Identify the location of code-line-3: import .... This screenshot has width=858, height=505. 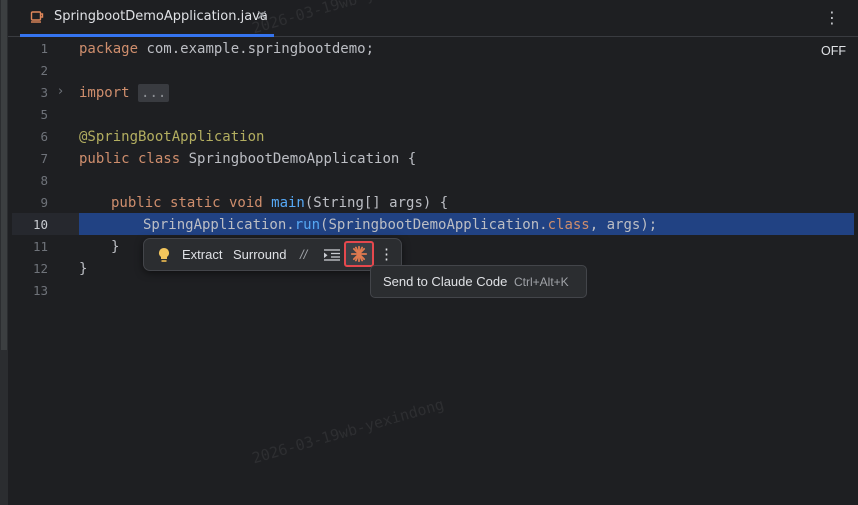
(124, 93).